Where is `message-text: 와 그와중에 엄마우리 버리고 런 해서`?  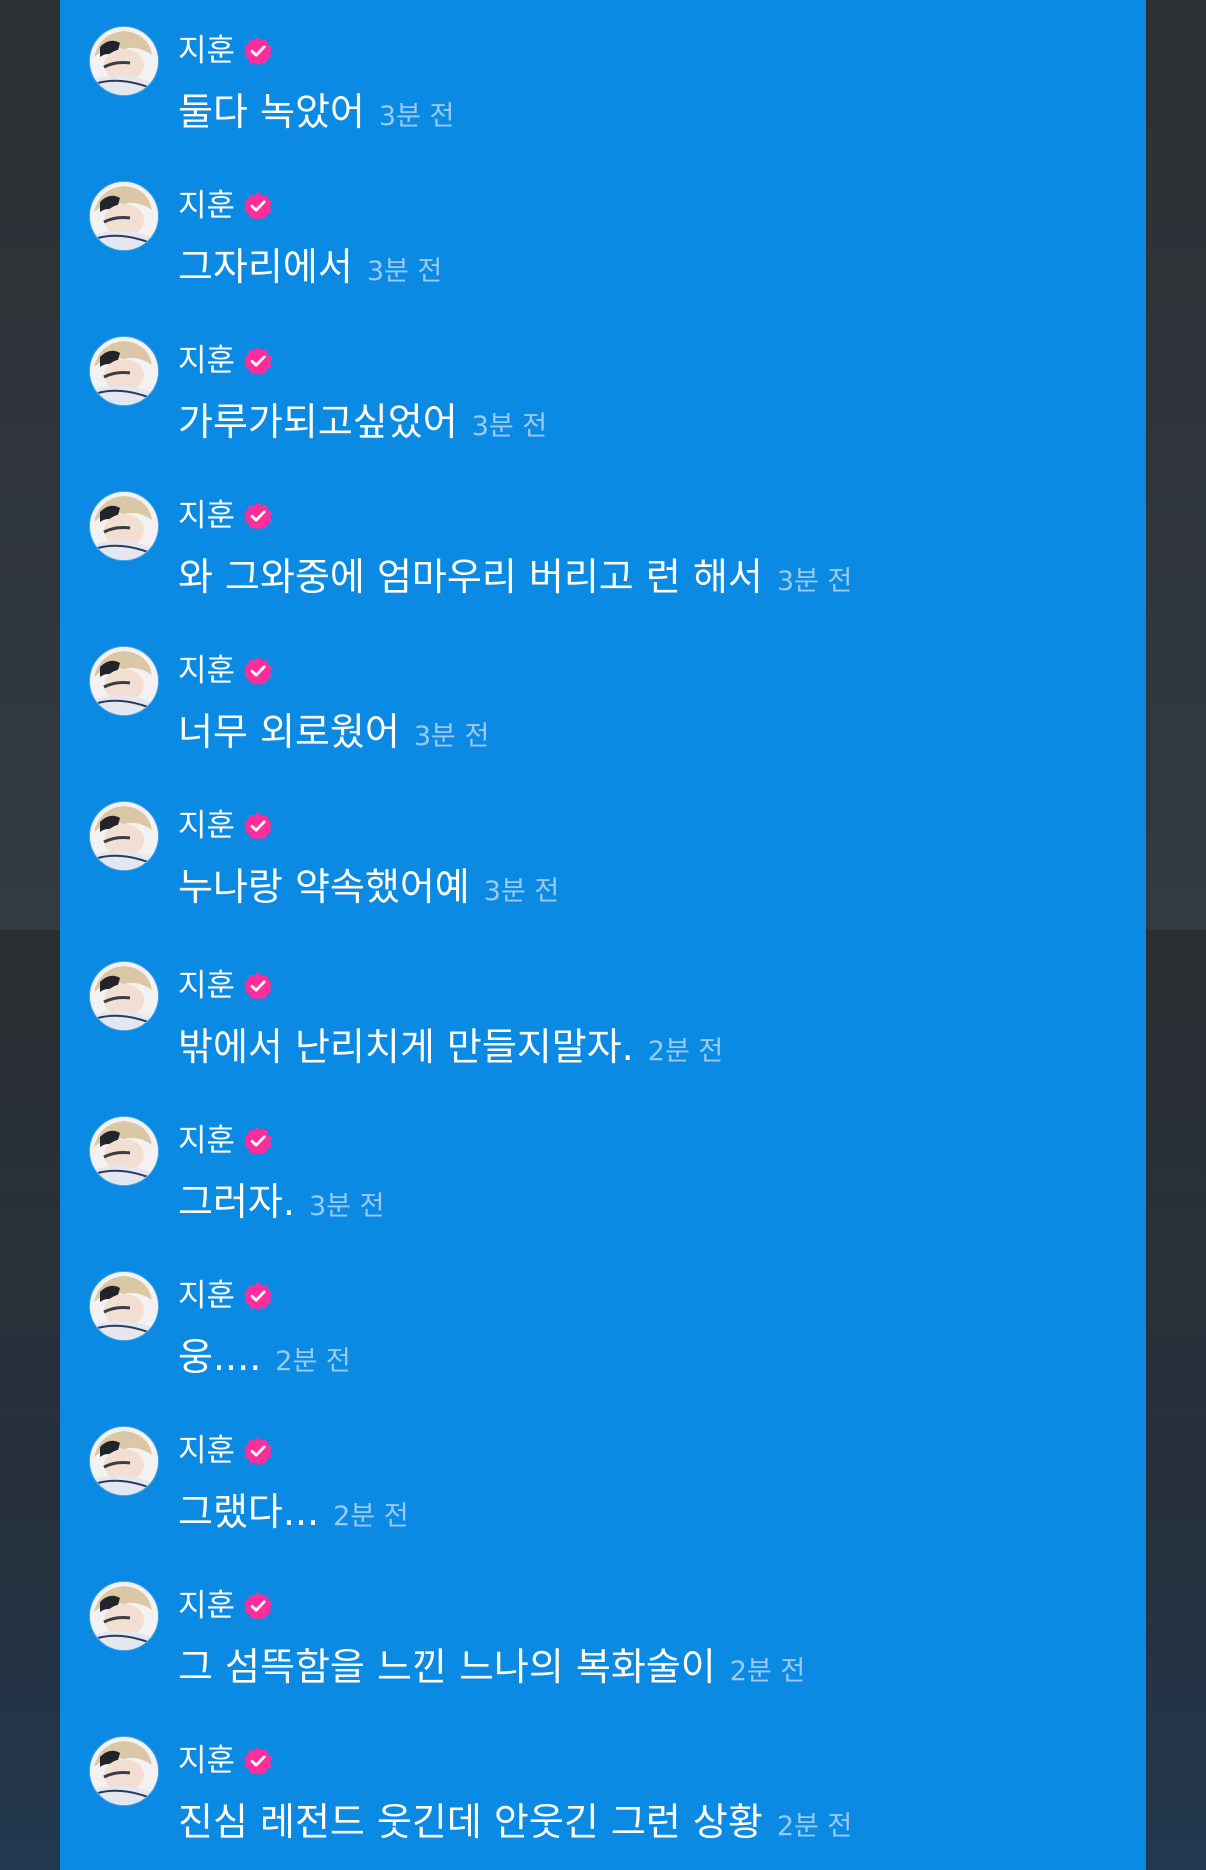
message-text: 와 그와중에 엄마우리 버리고 런 해서 is located at coordinates (470, 577).